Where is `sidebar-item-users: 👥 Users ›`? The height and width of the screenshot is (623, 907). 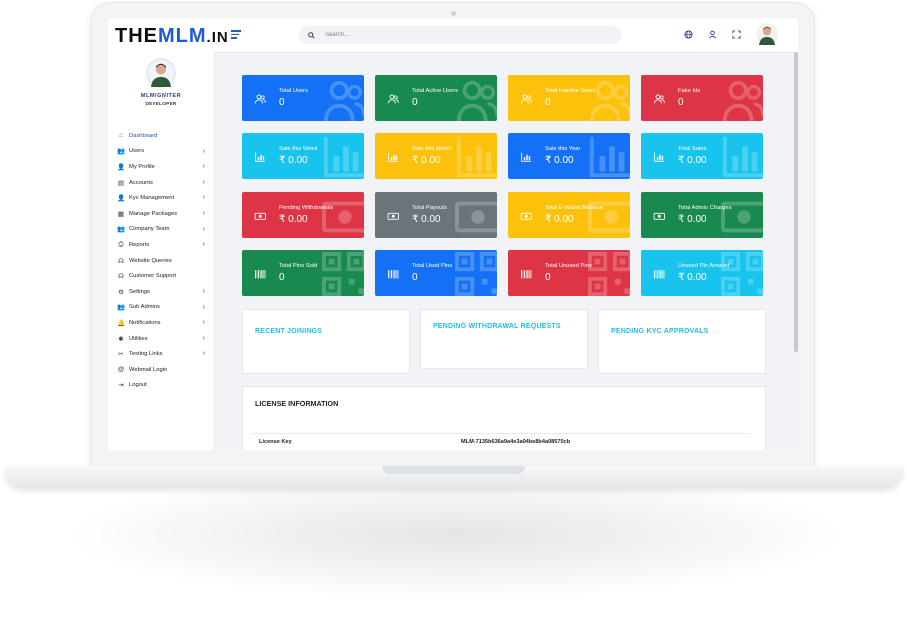
sidebar-item-users: 👥 Users › is located at coordinates (161, 152).